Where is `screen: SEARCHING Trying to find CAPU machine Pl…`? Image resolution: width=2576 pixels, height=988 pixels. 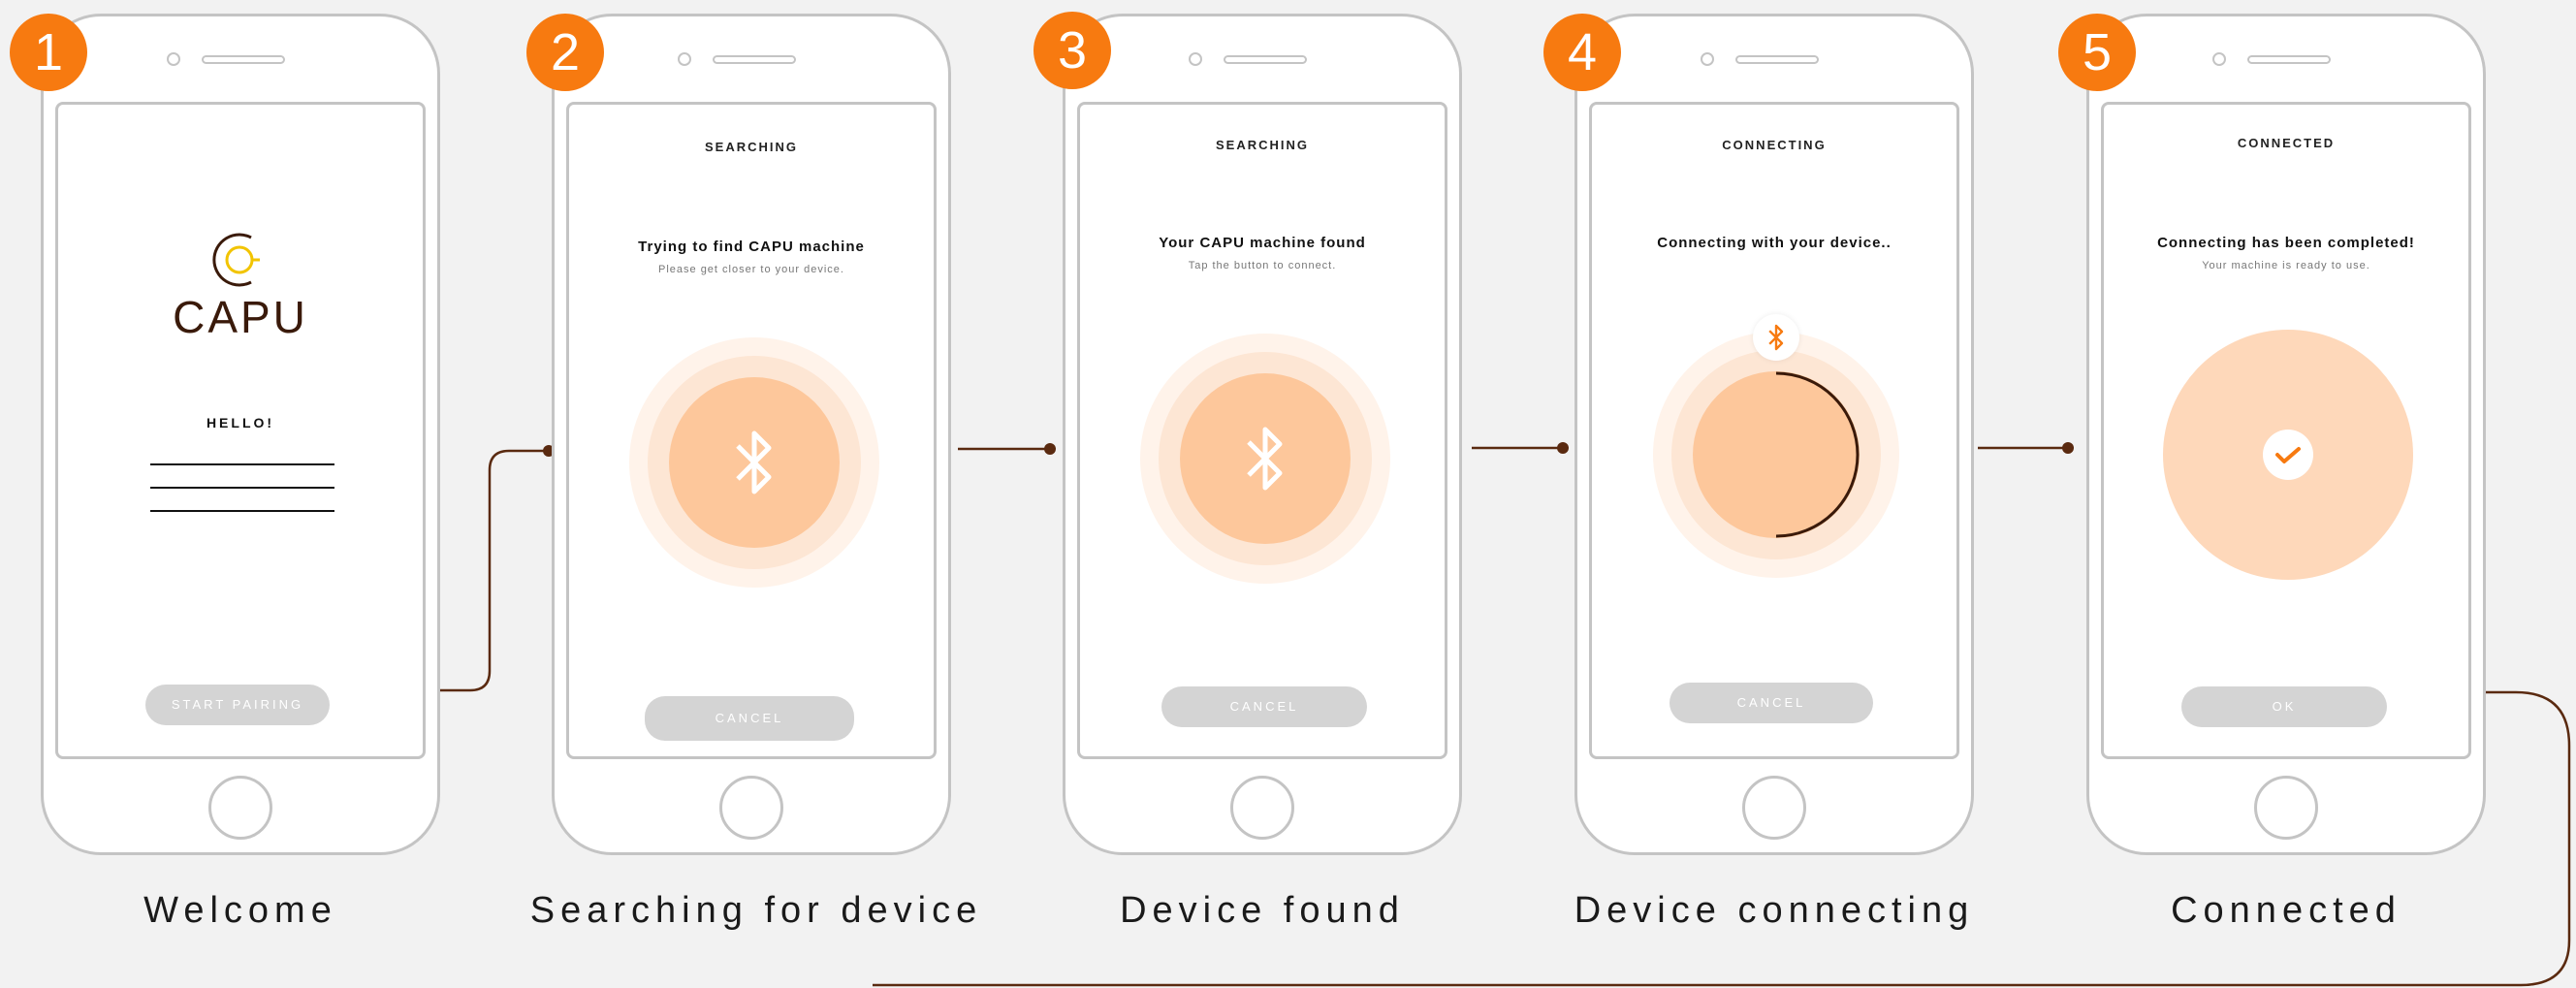 screen: SEARCHING Trying to find CAPU machine Pl… is located at coordinates (752, 430).